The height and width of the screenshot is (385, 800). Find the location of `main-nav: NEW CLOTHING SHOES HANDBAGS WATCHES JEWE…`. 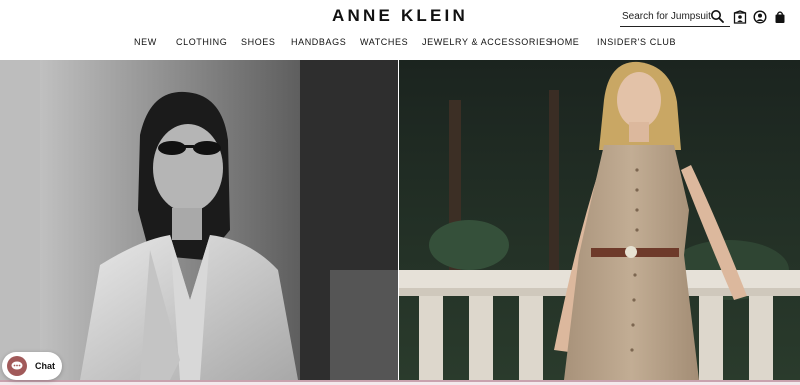

main-nav: NEW CLOTHING SHOES HANDBAGS WATCHES JEWE… is located at coordinates (400, 44).